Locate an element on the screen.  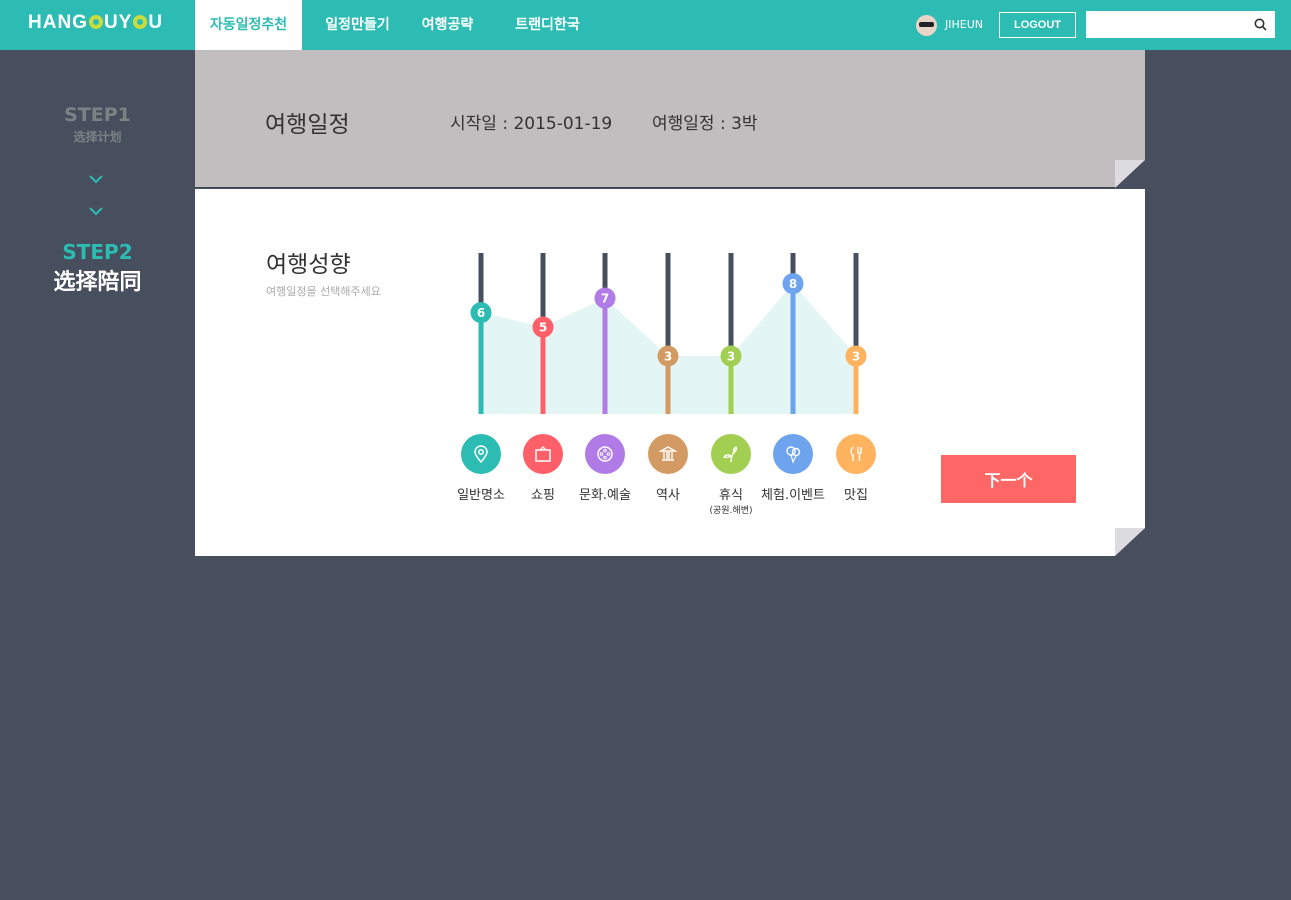
category-label: 맛집 is located at coordinates (856, 493).